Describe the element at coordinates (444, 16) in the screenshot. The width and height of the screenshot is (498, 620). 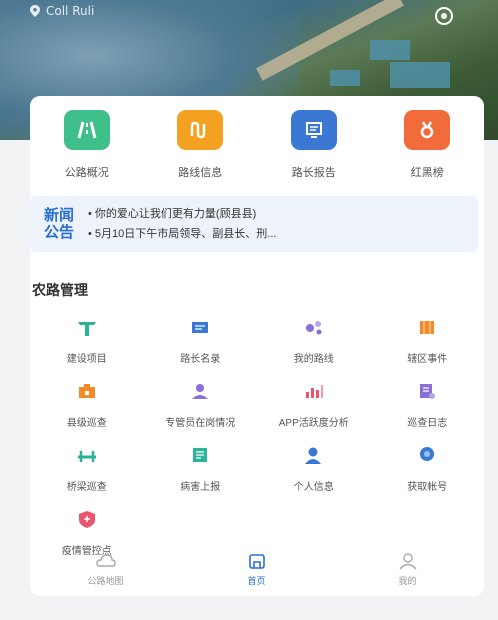
I see `settings-icon` at that location.